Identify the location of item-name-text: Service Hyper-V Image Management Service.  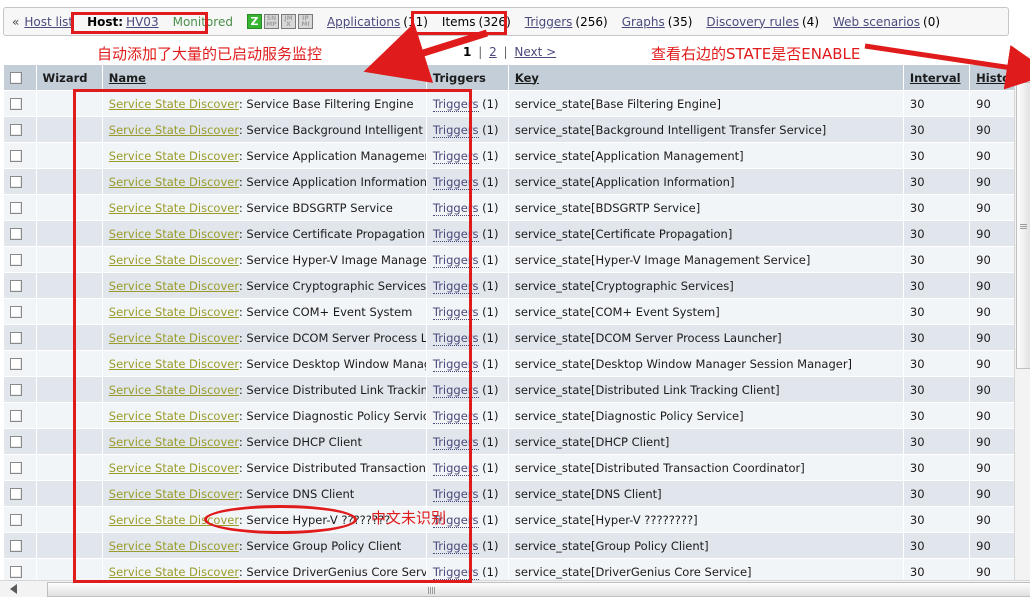
(335, 260).